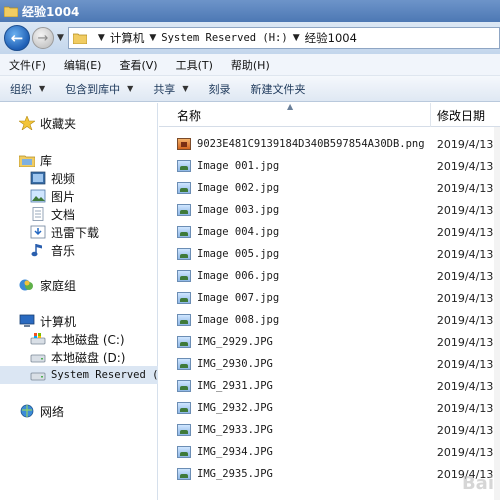  What do you see at coordinates (99, 89) in the screenshot?
I see `include-in-library-button: 包含到库中 ▼` at bounding box center [99, 89].